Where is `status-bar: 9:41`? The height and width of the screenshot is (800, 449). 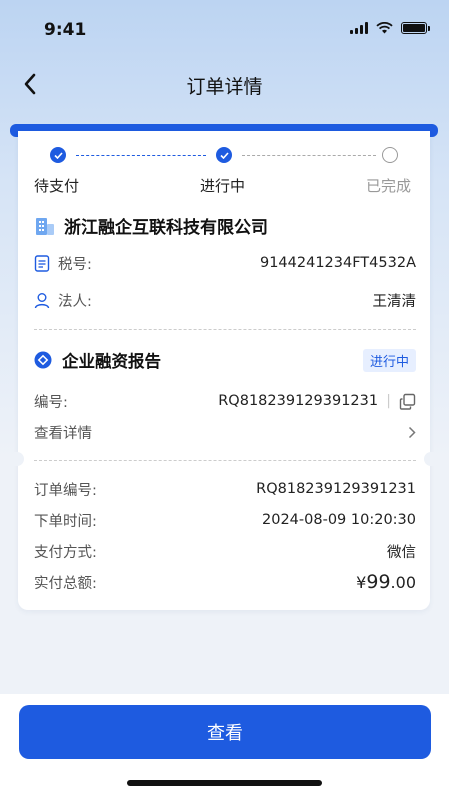
status-bar: 9:41 is located at coordinates (224, 30).